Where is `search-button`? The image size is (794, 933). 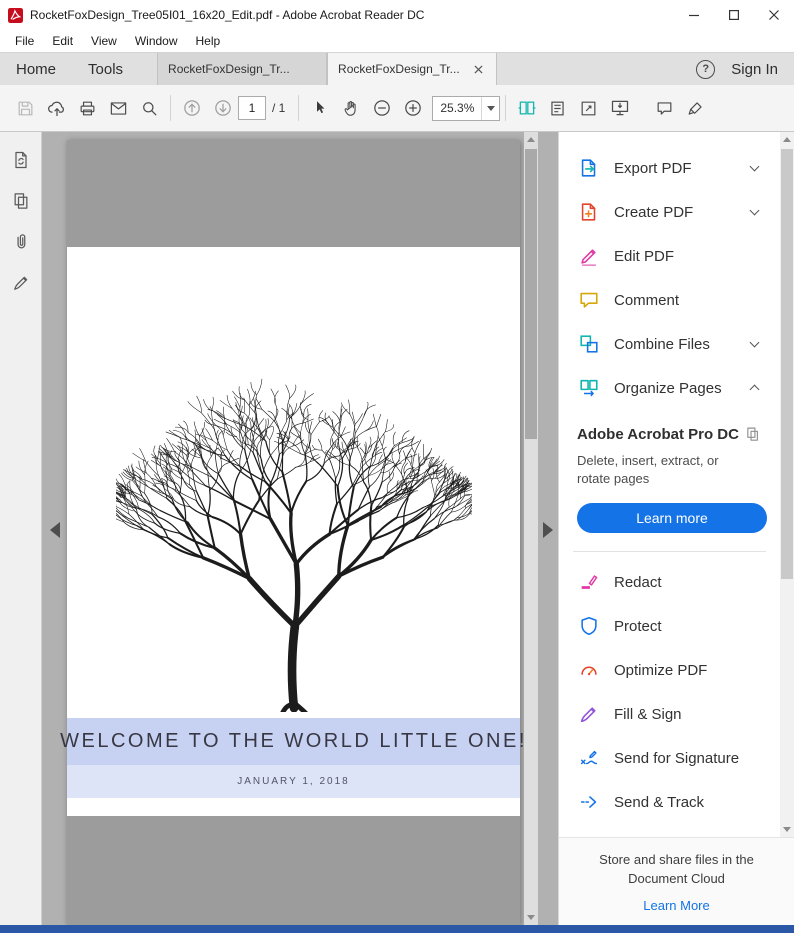
search-button is located at coordinates (149, 108).